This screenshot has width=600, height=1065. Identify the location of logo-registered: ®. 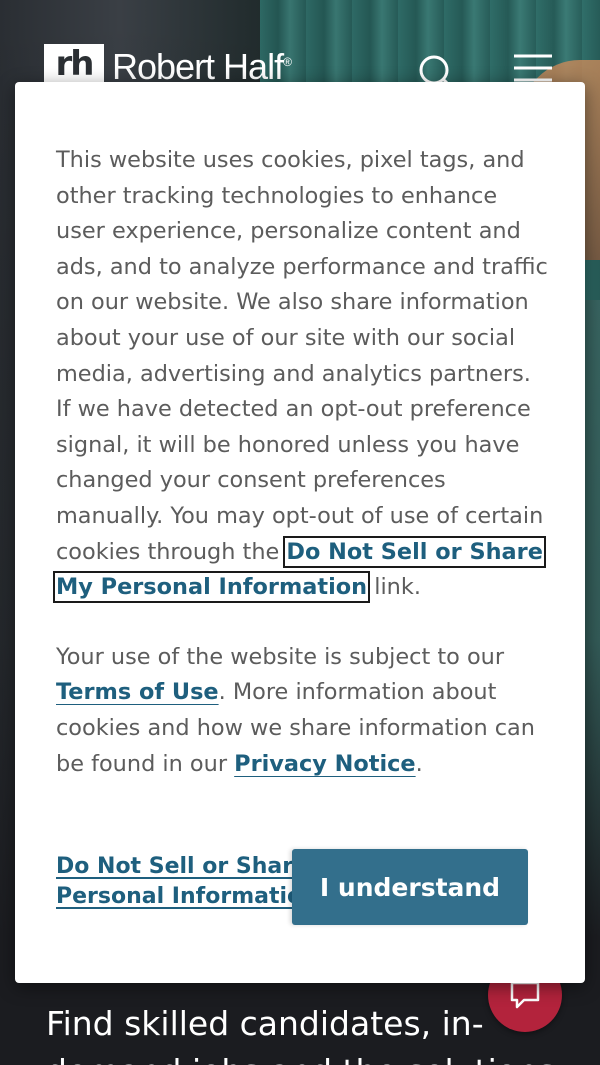
(287, 61).